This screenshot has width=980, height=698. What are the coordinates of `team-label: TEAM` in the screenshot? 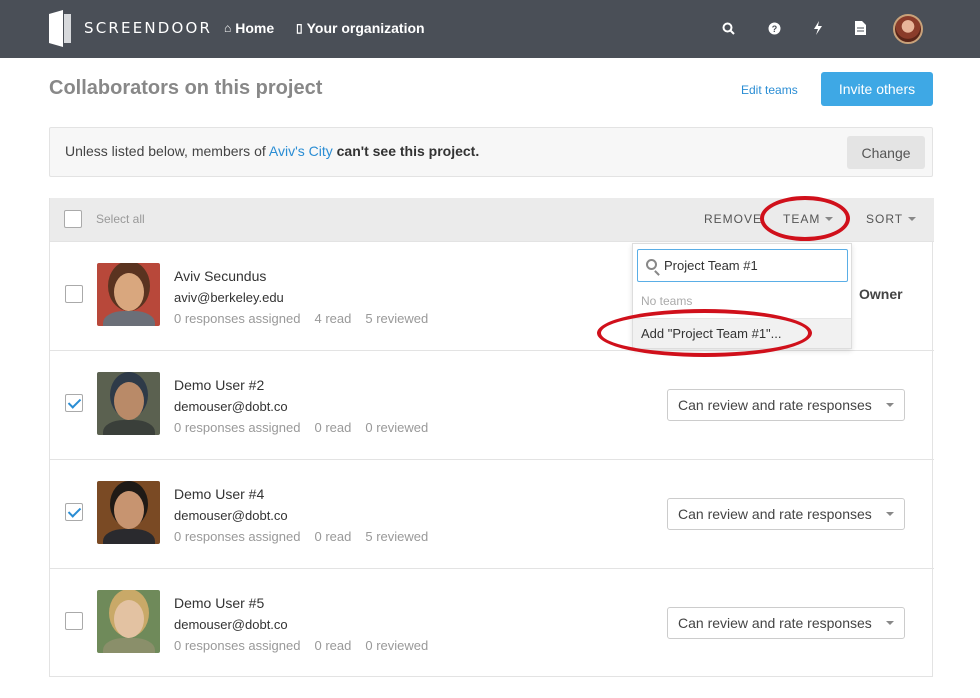 It's located at (802, 219).